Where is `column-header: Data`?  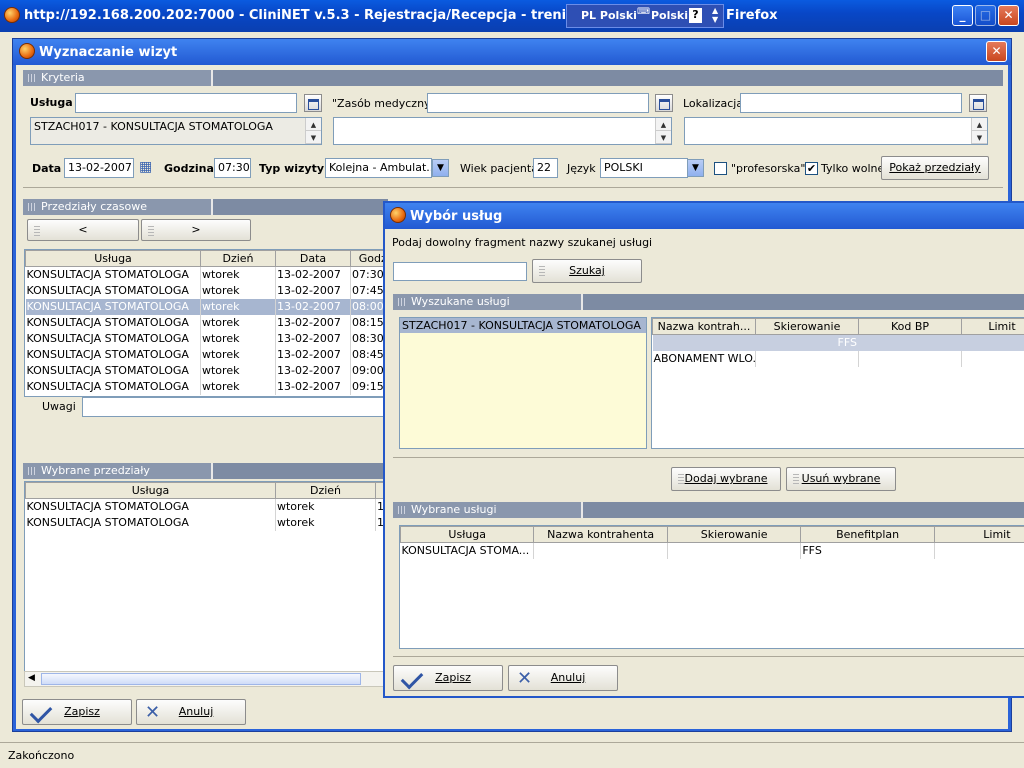
column-header: Data is located at coordinates (313, 258).